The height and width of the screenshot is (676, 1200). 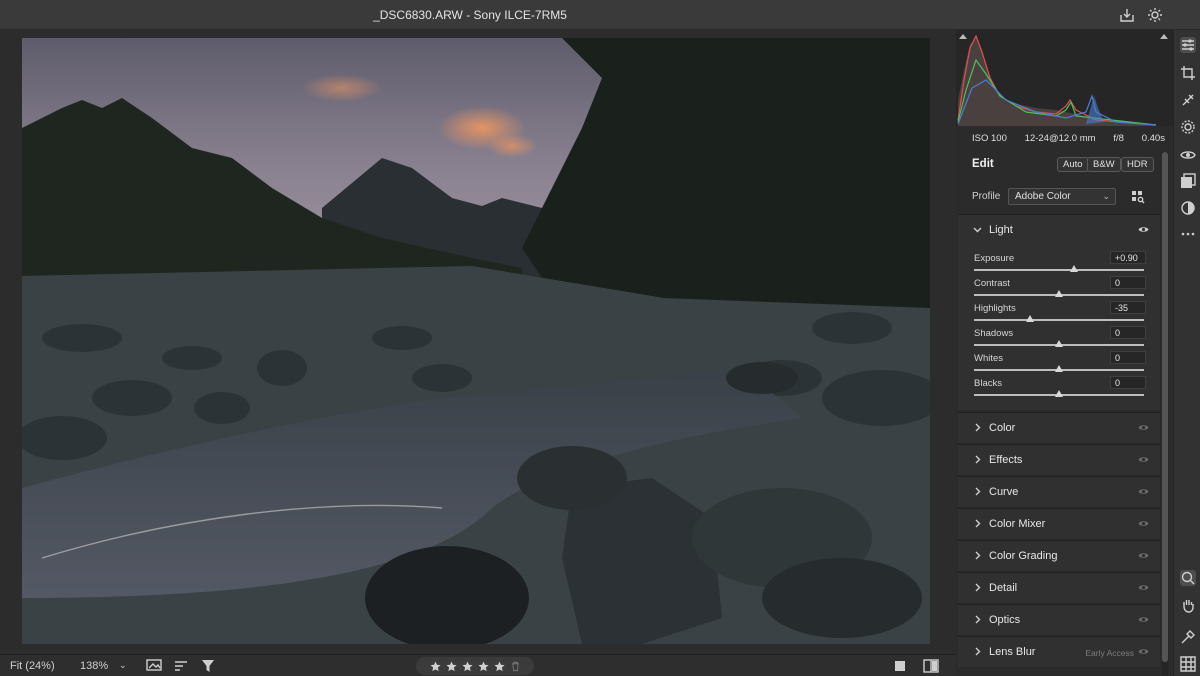 I want to click on curve-panel: Curve, so click(x=1059, y=491).